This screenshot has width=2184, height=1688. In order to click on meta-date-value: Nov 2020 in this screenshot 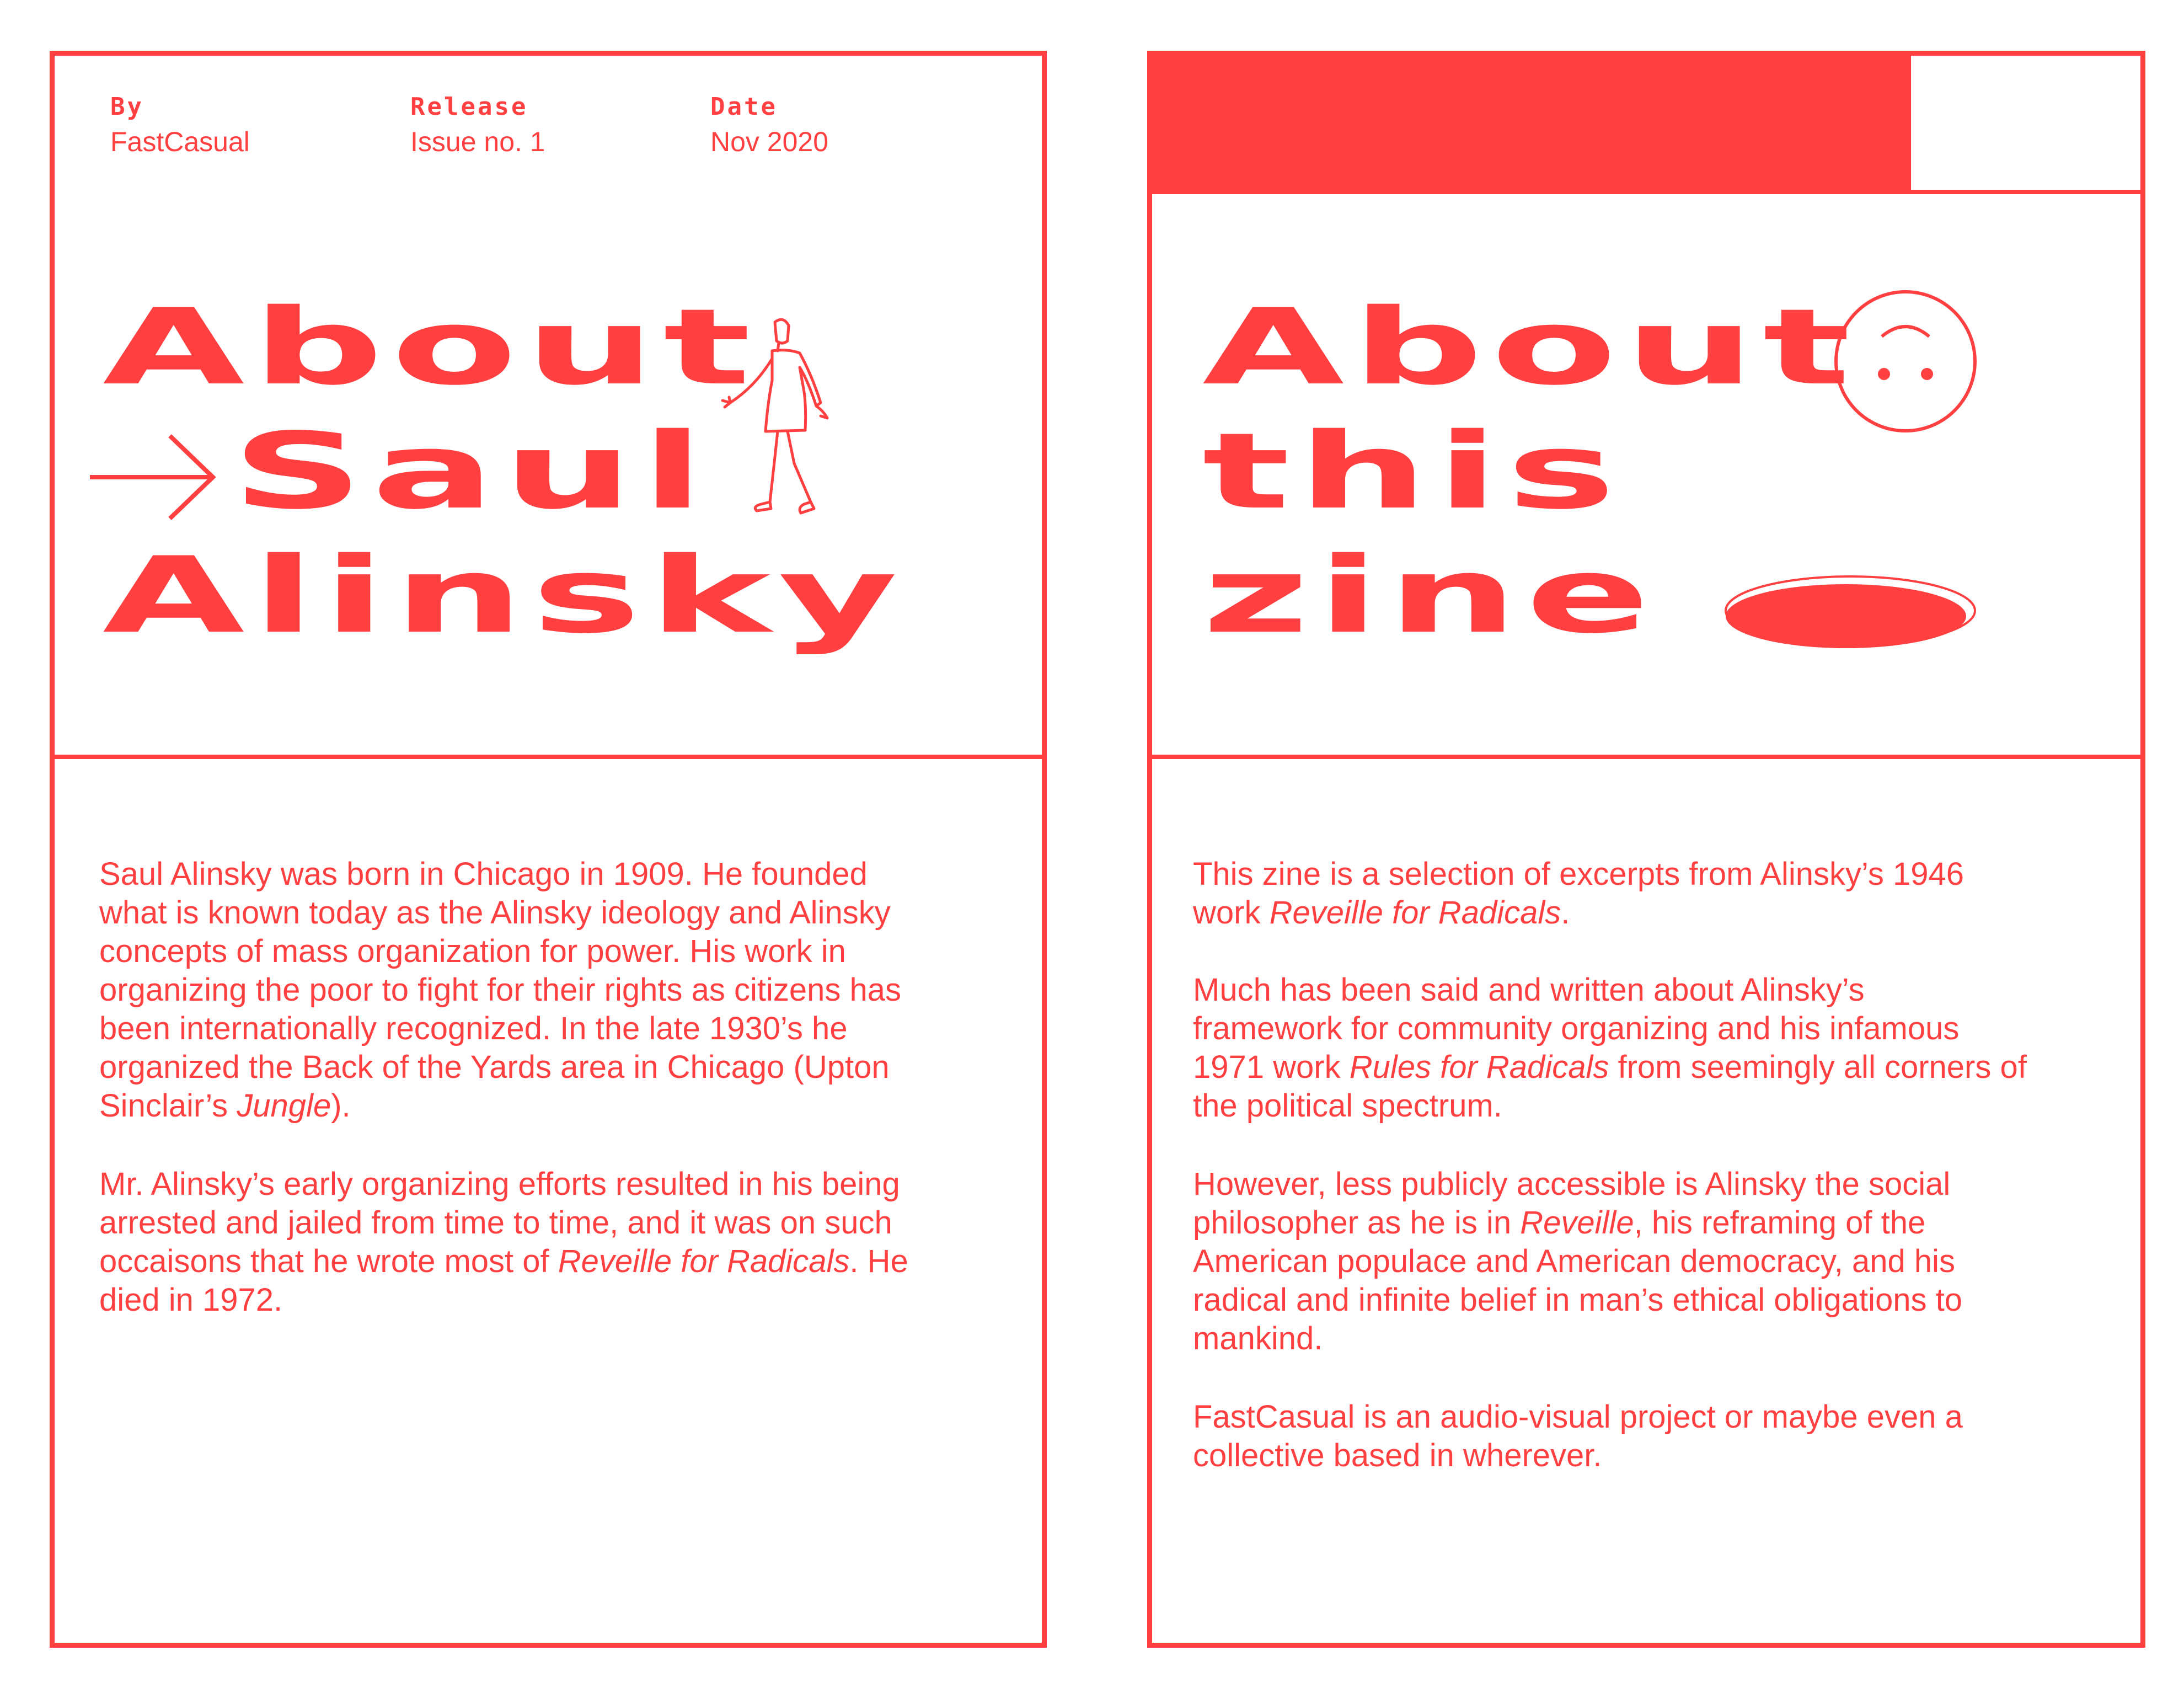, I will do `click(769, 141)`.